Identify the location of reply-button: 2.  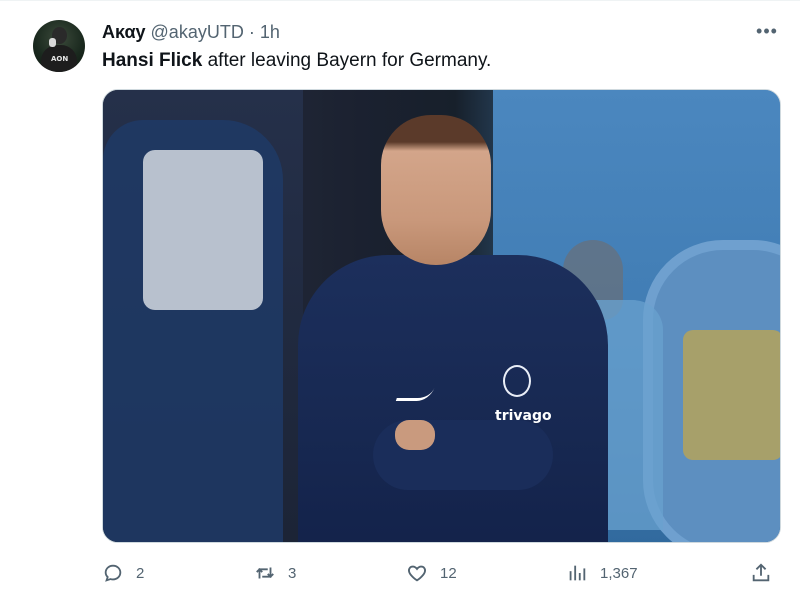
(123, 573).